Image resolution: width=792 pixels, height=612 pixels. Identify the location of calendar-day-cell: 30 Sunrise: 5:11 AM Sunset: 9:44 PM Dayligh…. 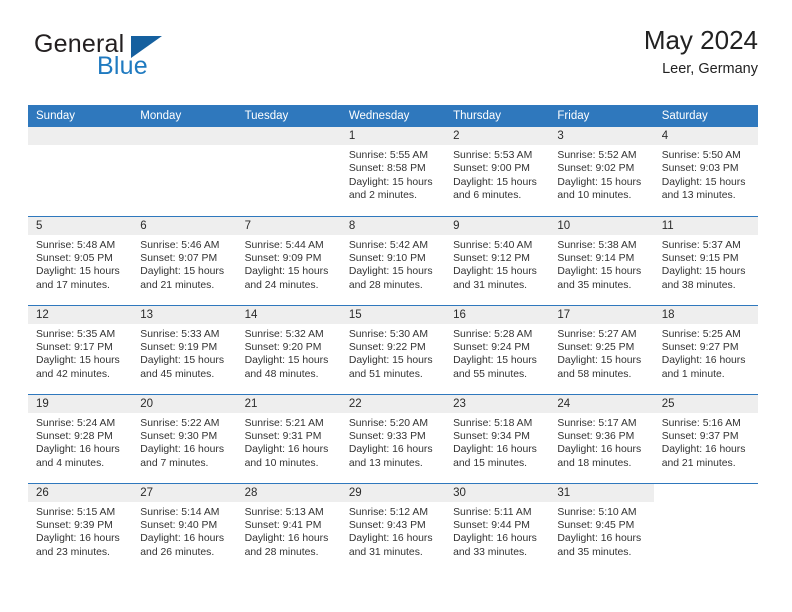
(497, 527).